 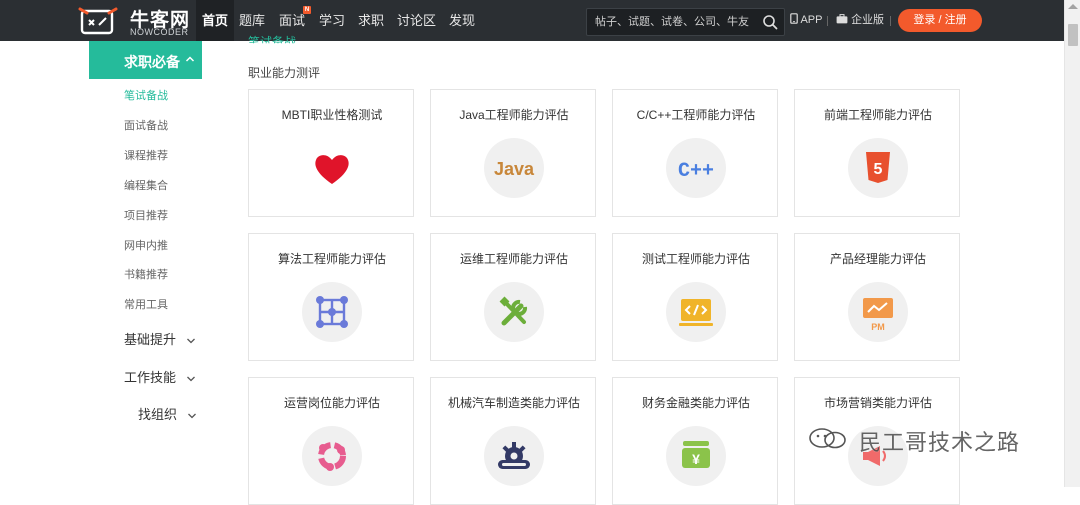 I want to click on assessment-card-algorithm: 算法工程师能力评估, so click(x=331, y=297).